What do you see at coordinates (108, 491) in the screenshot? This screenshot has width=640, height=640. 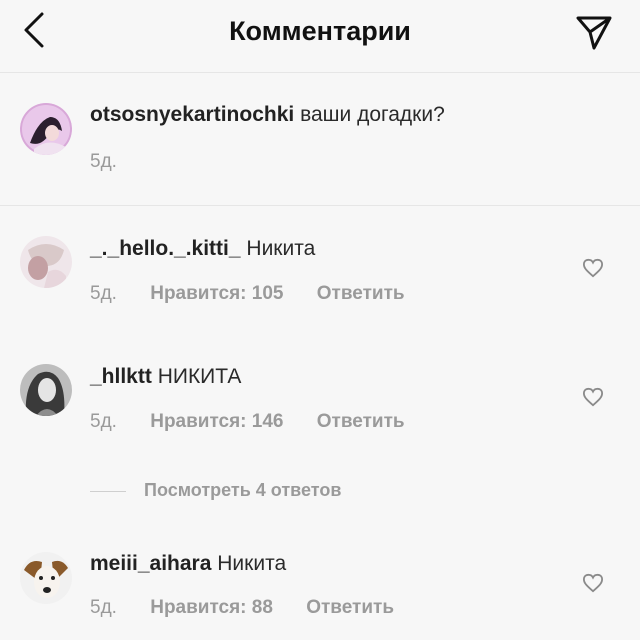 I see `replies-divider` at bounding box center [108, 491].